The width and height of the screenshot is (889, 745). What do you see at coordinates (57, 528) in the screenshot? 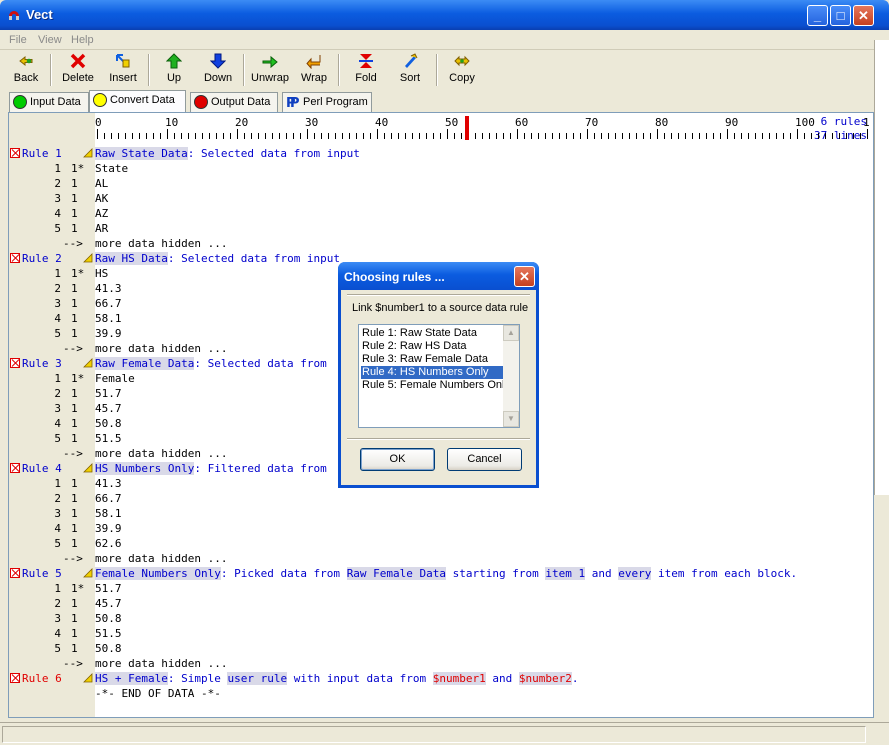
I see `row-number: 4` at bounding box center [57, 528].